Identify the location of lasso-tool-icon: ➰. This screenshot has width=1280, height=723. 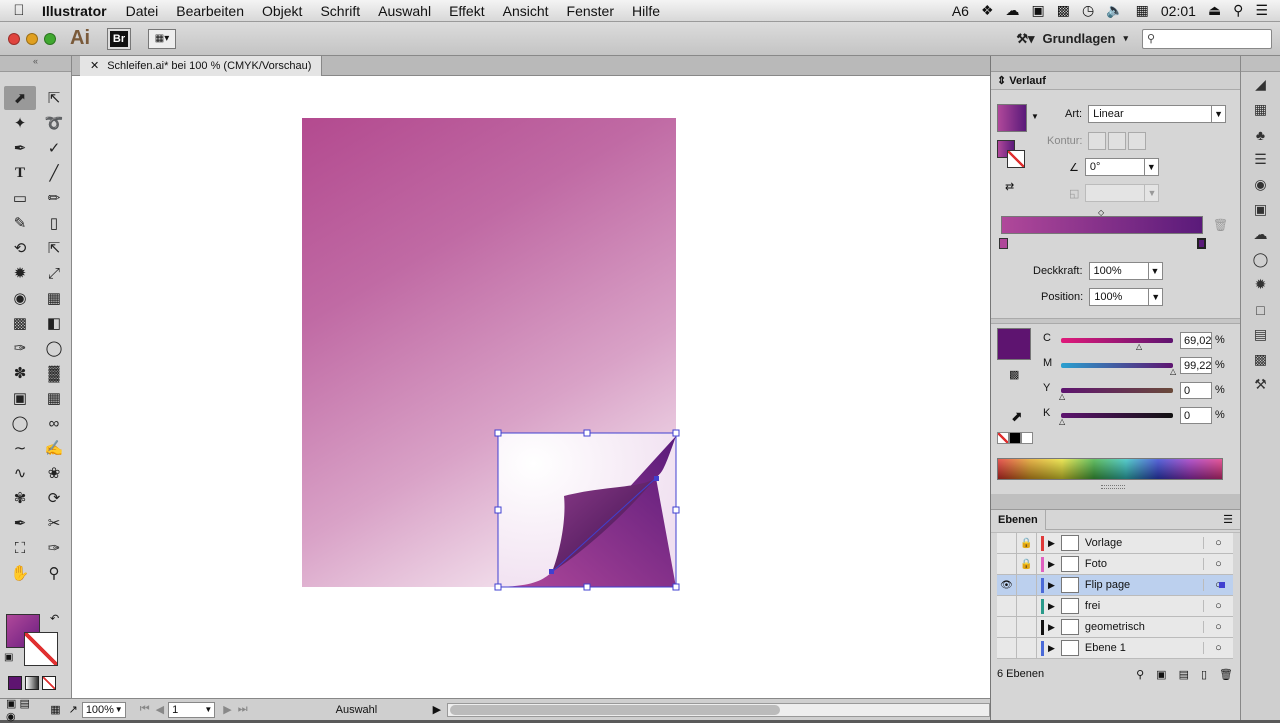
(54, 123).